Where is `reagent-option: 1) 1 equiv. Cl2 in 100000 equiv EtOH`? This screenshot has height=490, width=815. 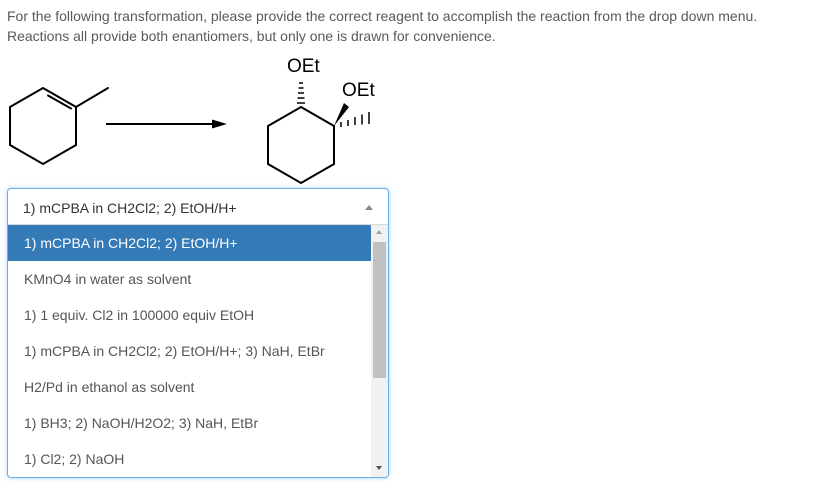 reagent-option: 1) 1 equiv. Cl2 in 100000 equiv EtOH is located at coordinates (189, 315).